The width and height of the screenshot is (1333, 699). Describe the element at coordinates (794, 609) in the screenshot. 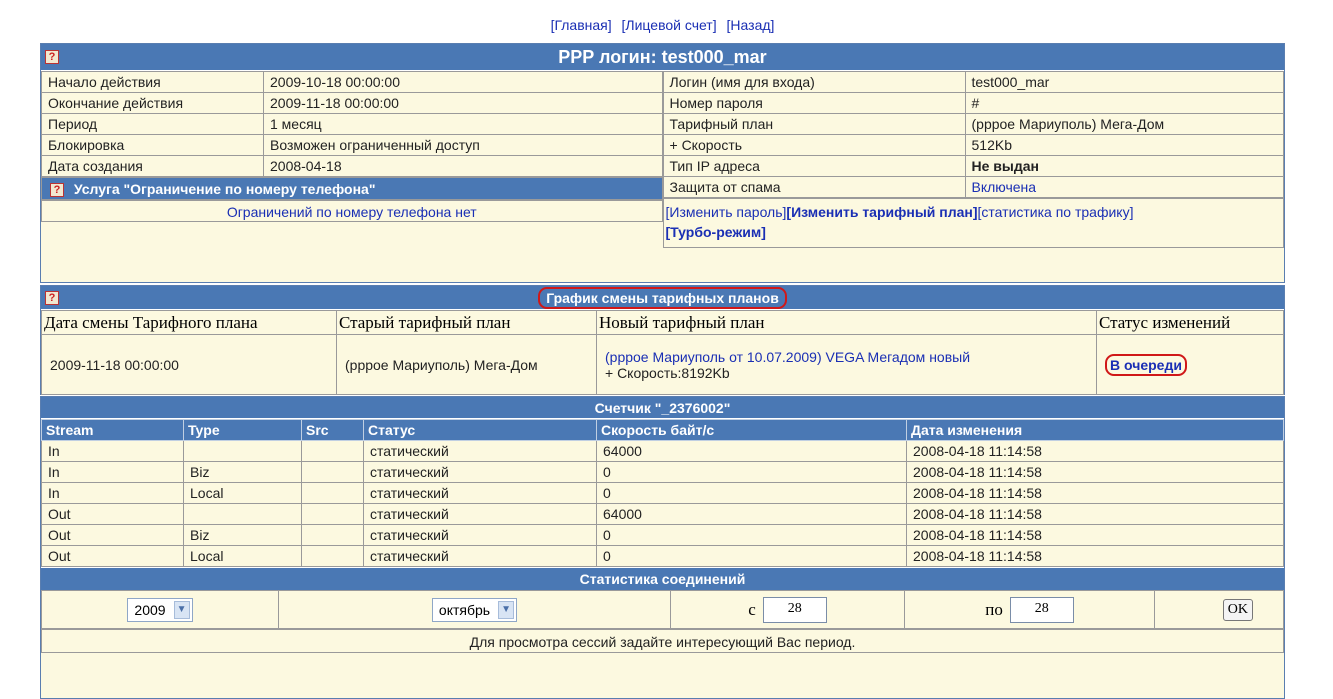

I see `from-day-input: 28` at that location.